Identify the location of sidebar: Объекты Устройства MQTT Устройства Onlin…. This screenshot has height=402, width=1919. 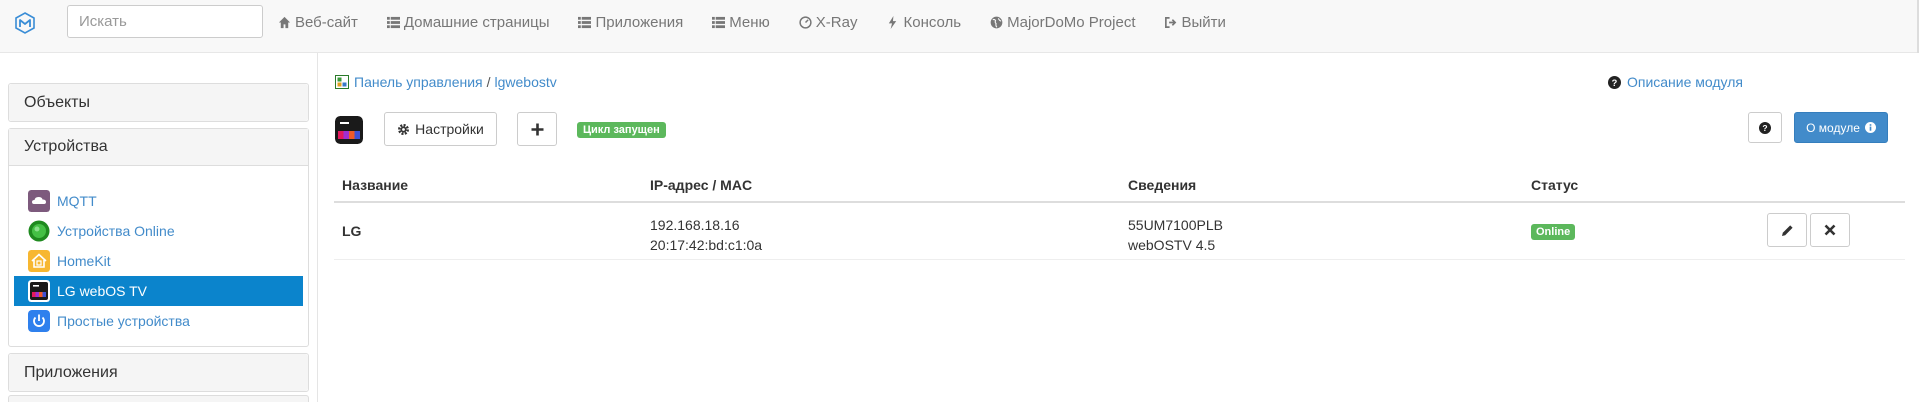
(158, 240).